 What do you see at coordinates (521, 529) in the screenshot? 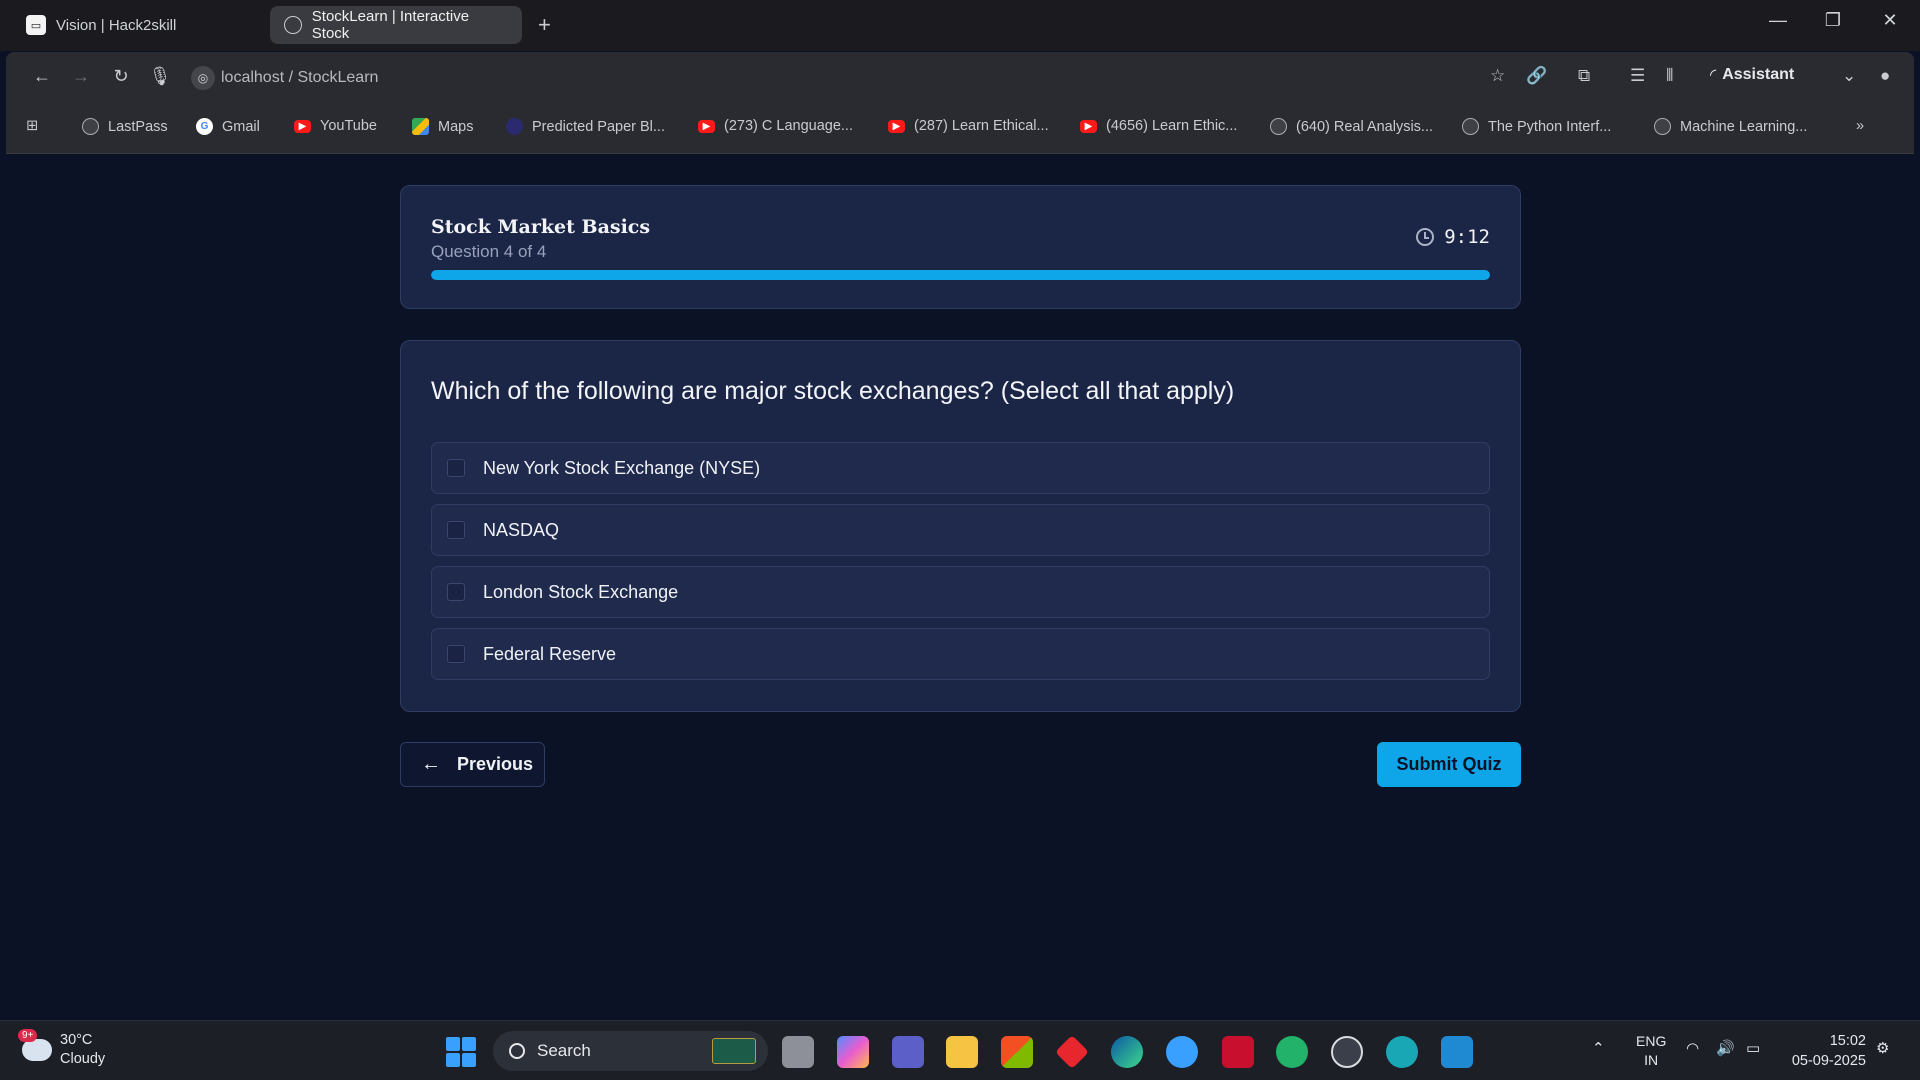
I see `option-label: NASDAQ` at bounding box center [521, 529].